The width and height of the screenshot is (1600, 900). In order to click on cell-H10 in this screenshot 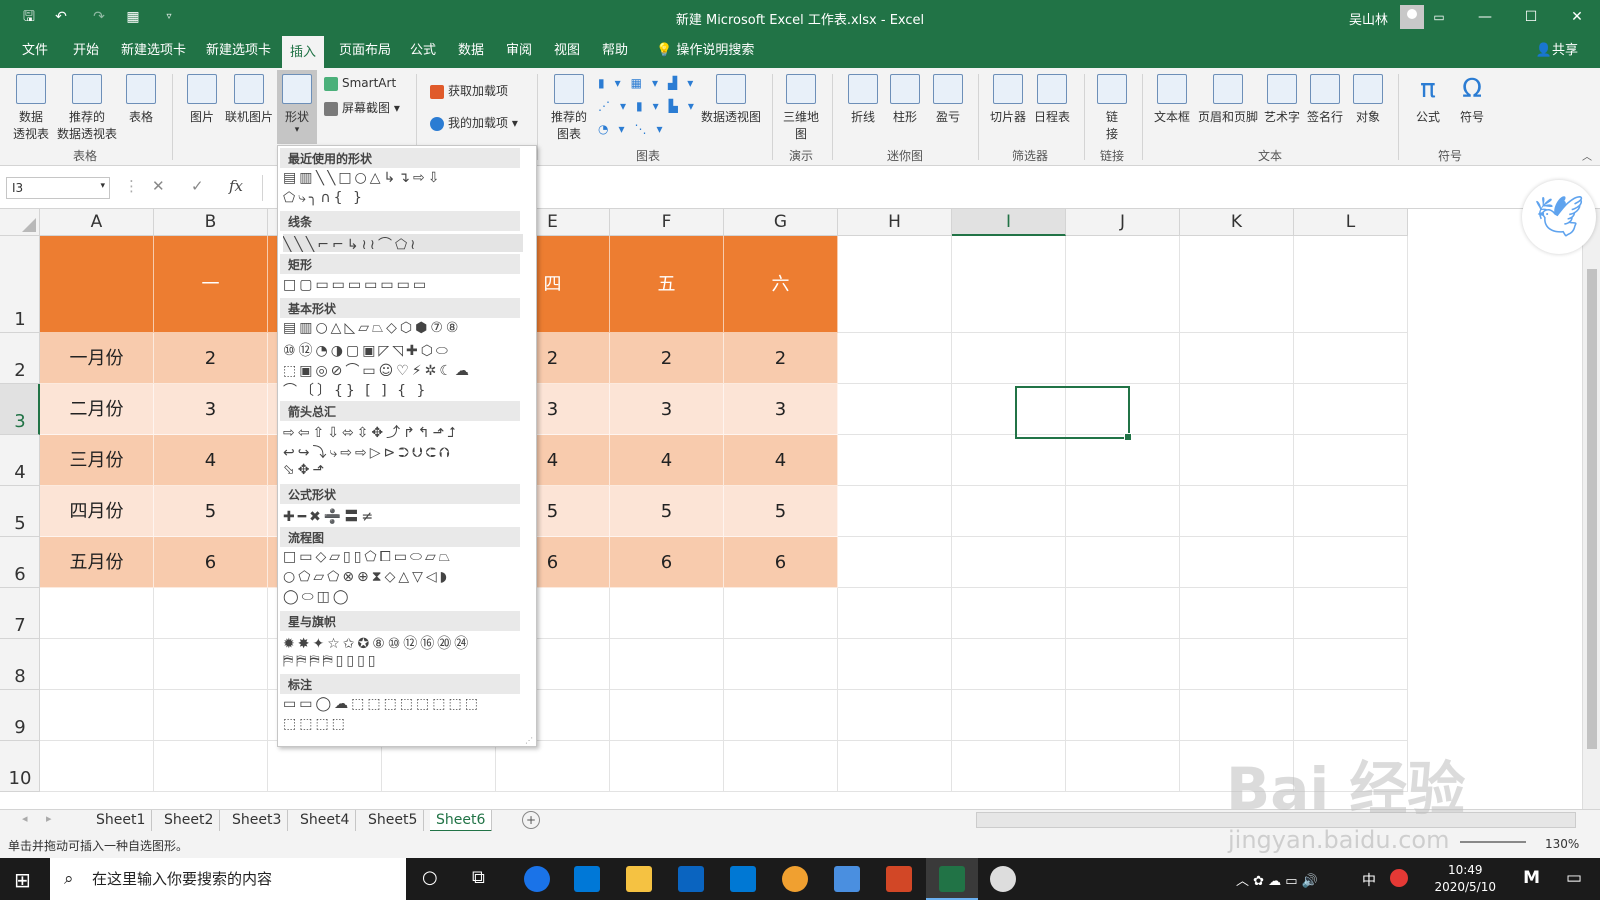, I will do `click(895, 766)`.